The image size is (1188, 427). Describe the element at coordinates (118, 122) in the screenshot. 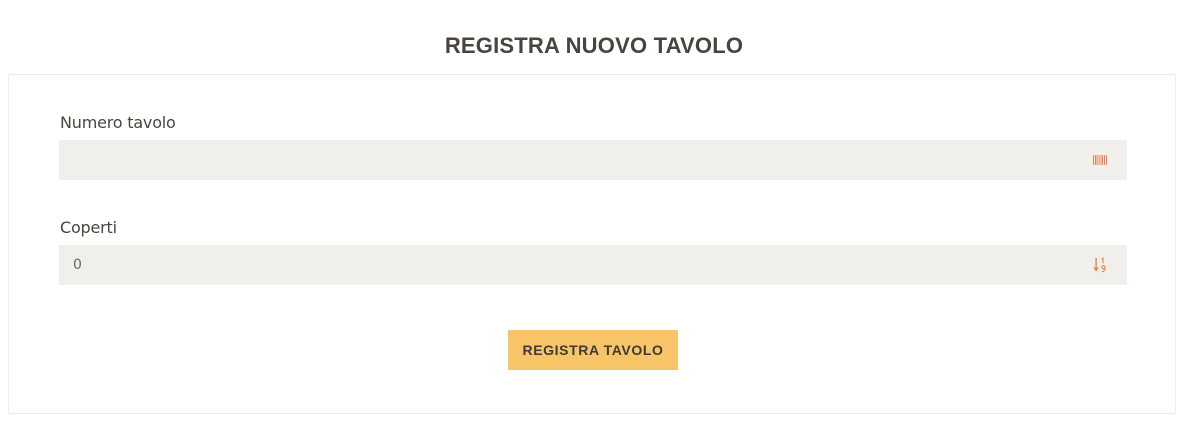

I see `numero-tavolo-label: Numero tavolo` at that location.